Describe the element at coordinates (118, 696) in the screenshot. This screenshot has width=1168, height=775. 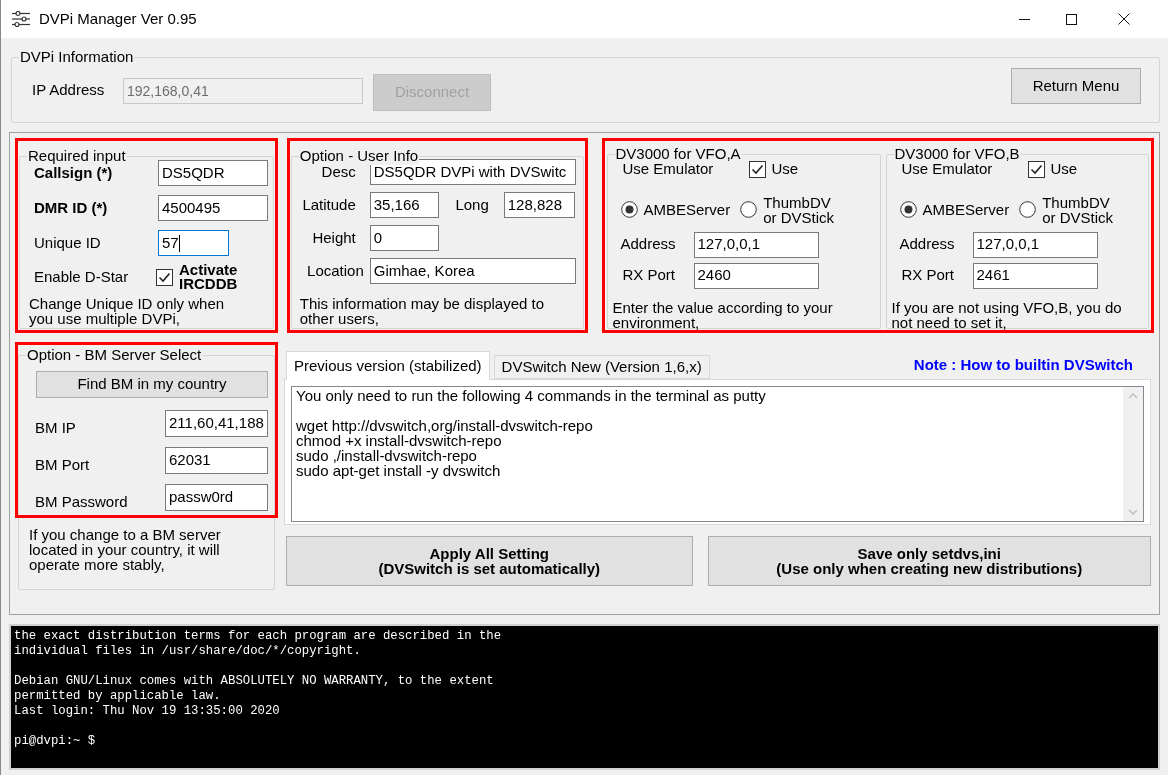
I see `terminal-line: permitted by applicable law.` at that location.